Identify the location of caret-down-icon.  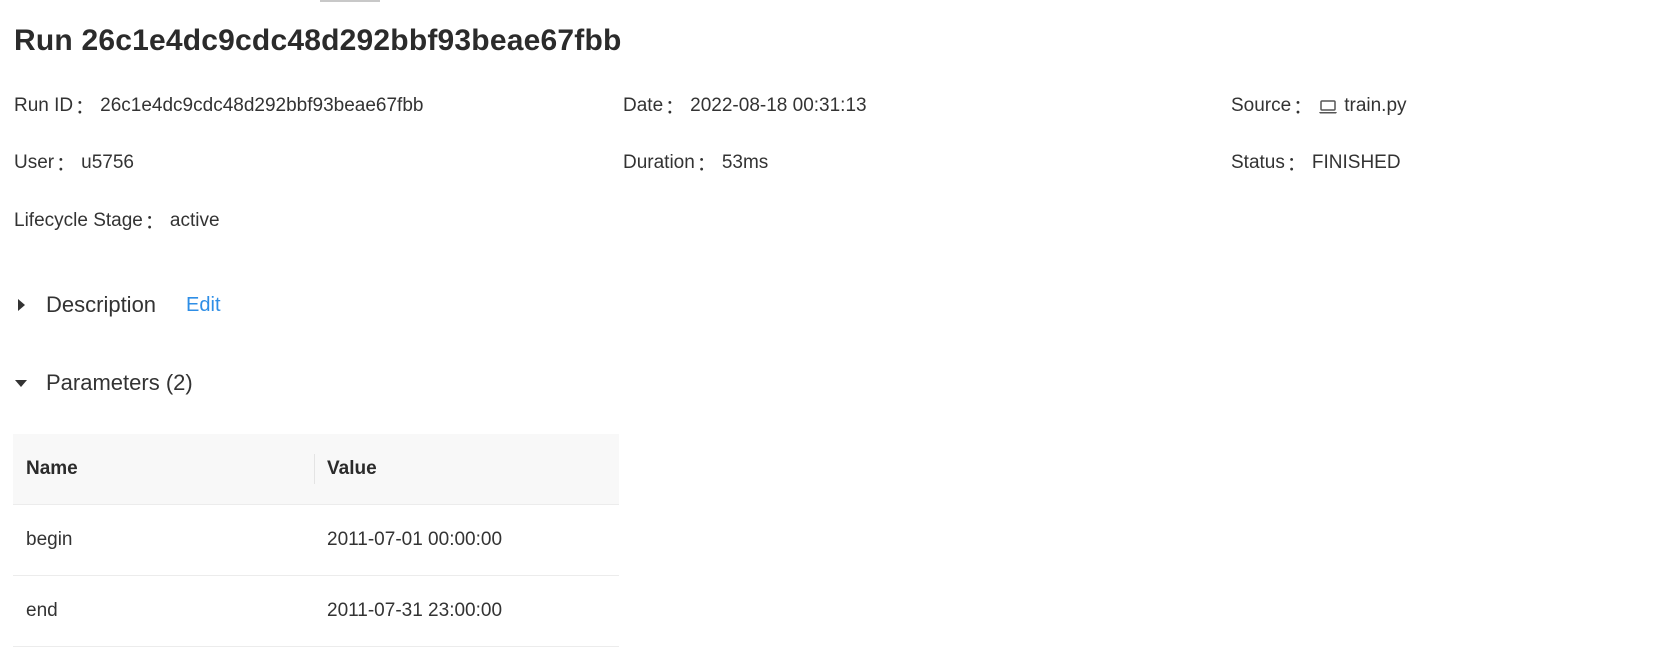
(21, 383).